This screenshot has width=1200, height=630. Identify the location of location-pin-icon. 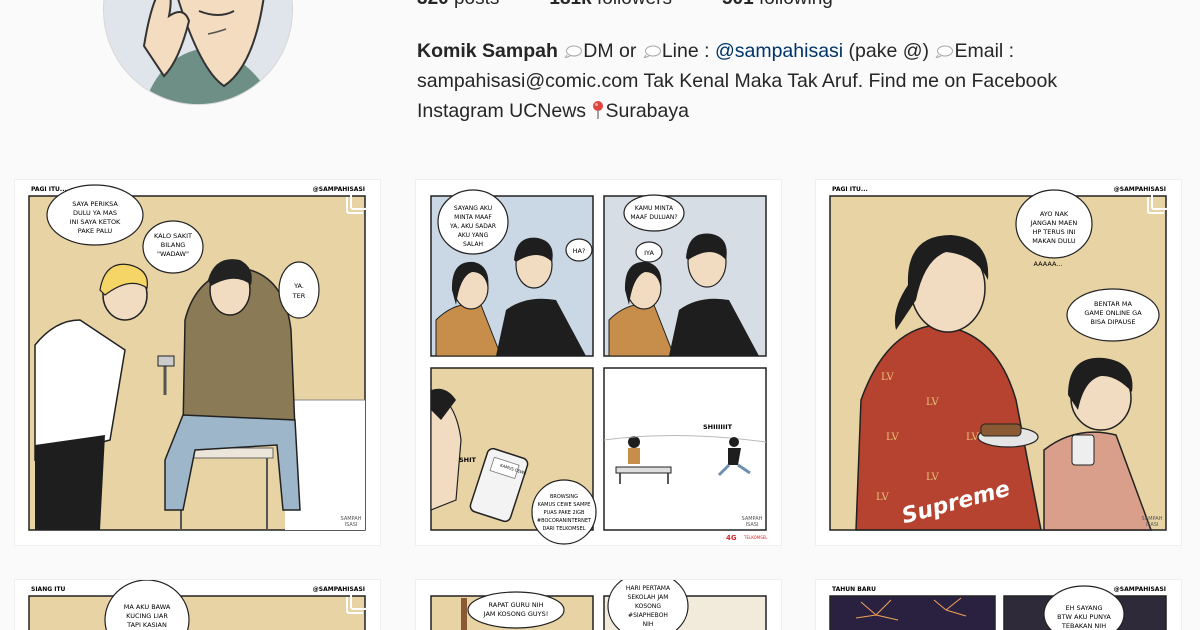
(598, 110).